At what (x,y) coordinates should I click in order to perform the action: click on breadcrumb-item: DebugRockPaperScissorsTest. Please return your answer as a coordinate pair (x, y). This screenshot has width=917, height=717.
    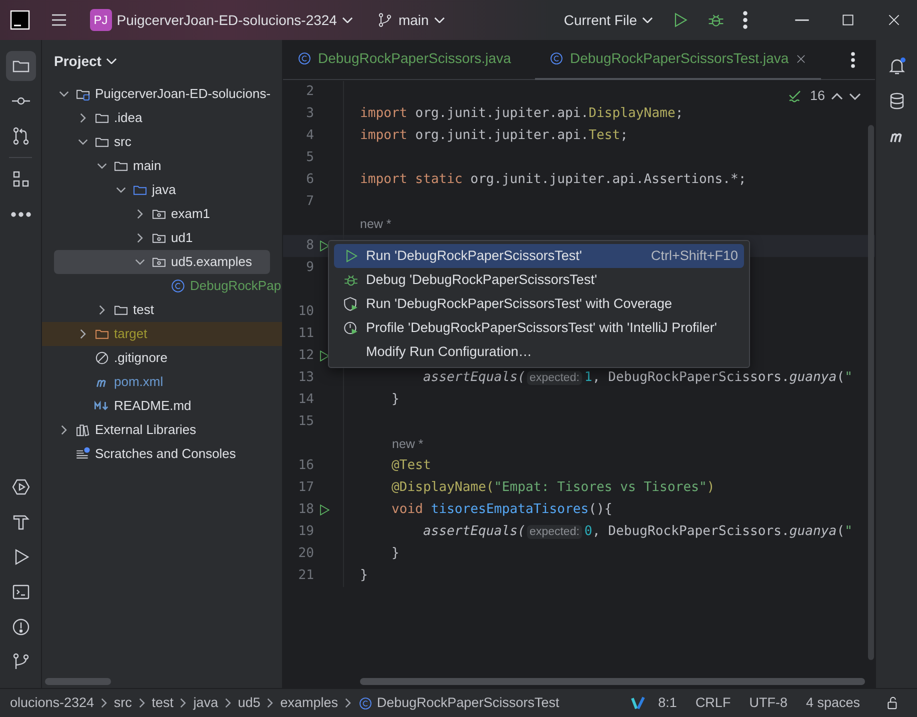
    Looking at the image, I should click on (459, 703).